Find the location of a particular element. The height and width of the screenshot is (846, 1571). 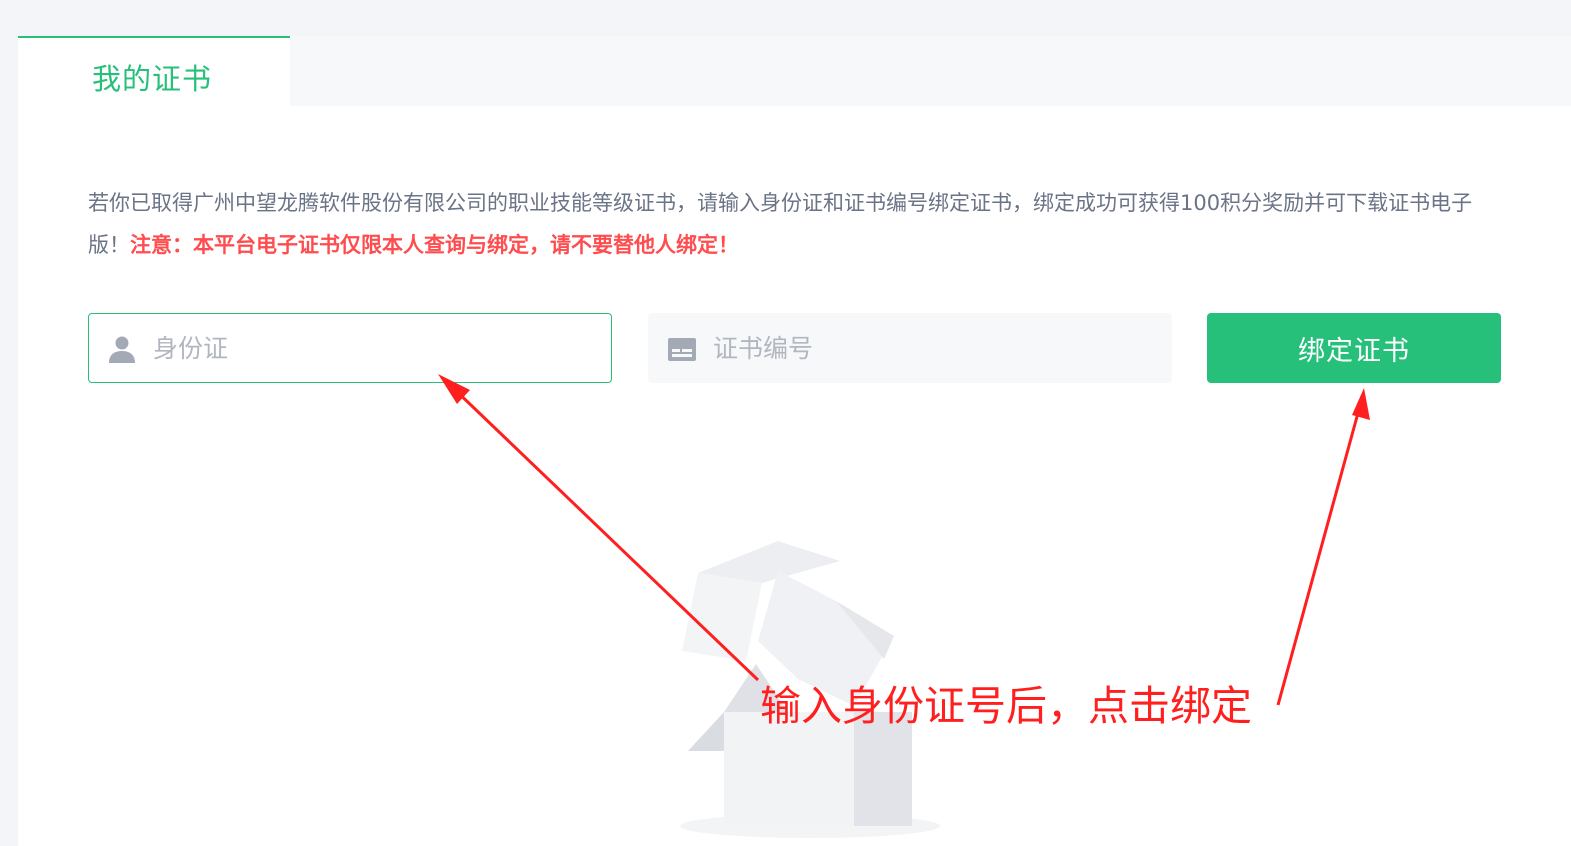

arrow-to-bind-button is located at coordinates (1323, 547).